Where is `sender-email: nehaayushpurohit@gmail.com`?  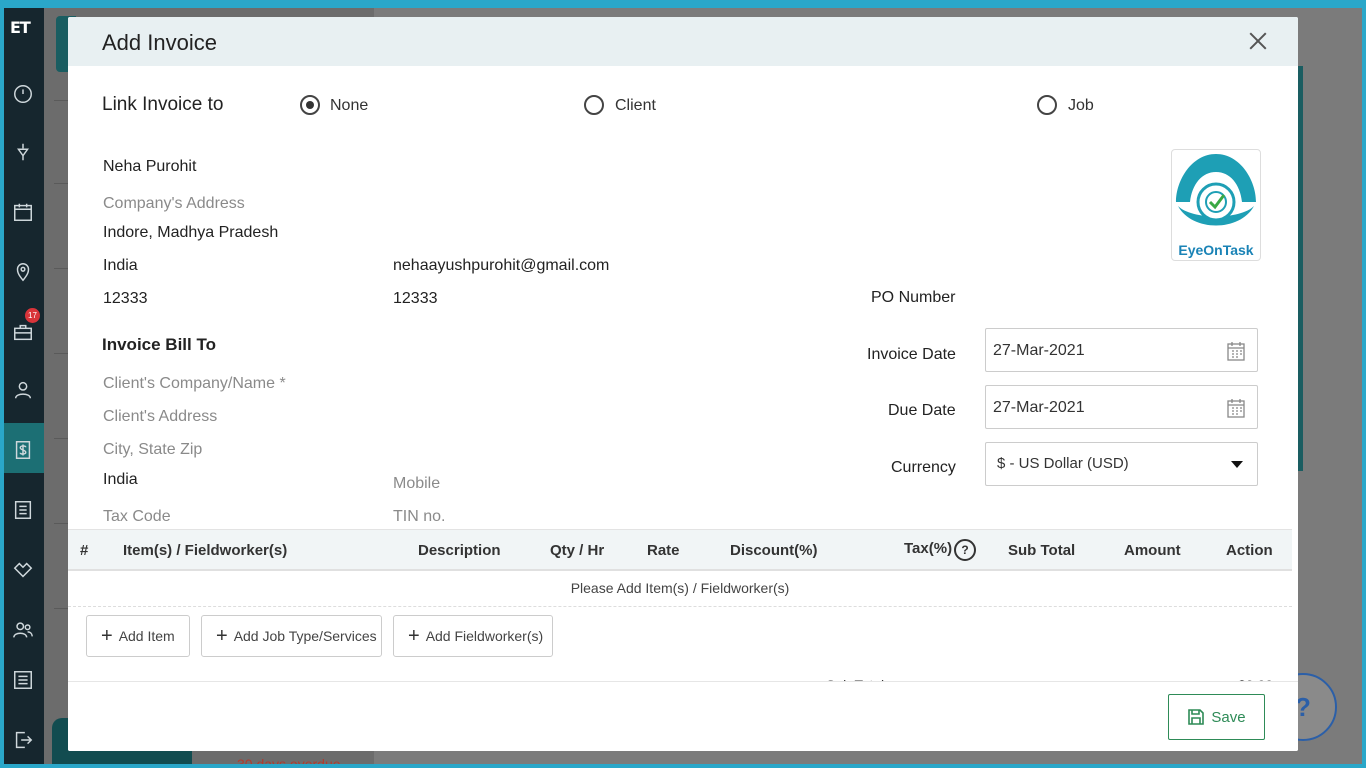
sender-email: nehaayushpurohit@gmail.com is located at coordinates (501, 266).